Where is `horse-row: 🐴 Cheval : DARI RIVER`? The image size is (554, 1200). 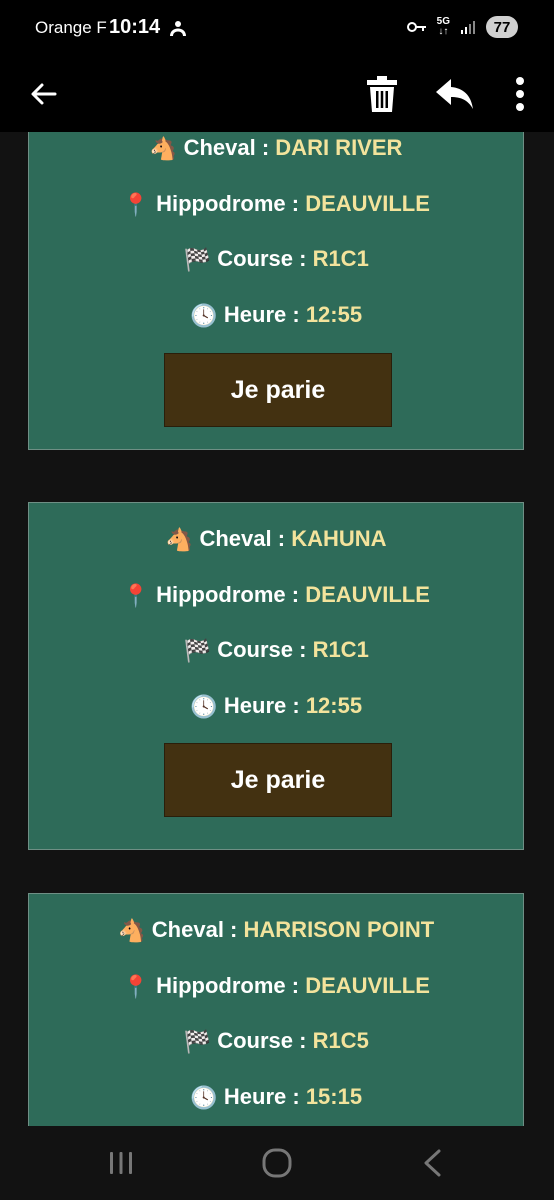
horse-row: 🐴 Cheval : DARI RIVER is located at coordinates (276, 148).